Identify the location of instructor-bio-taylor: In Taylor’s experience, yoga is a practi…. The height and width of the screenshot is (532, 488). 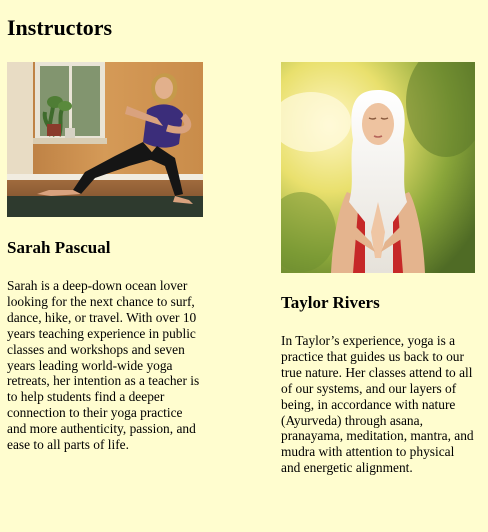
(377, 404).